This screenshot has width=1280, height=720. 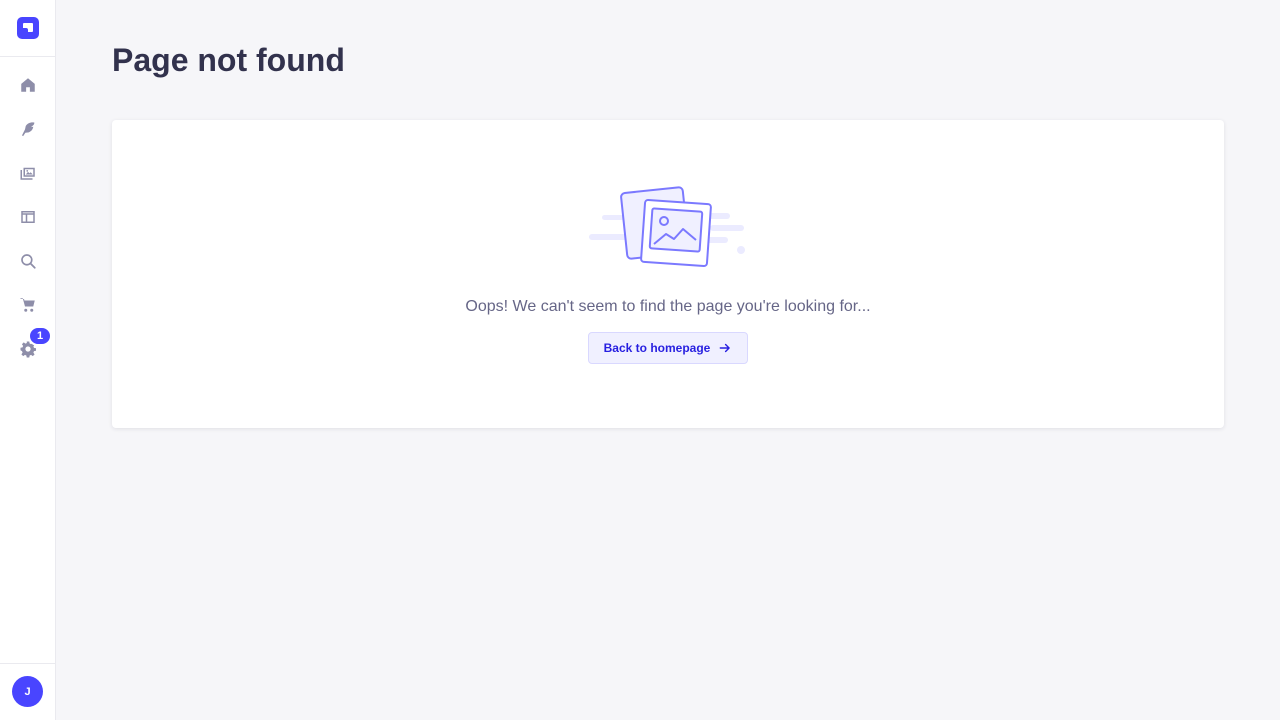 I want to click on app-logo-icon, so click(x=28, y=28).